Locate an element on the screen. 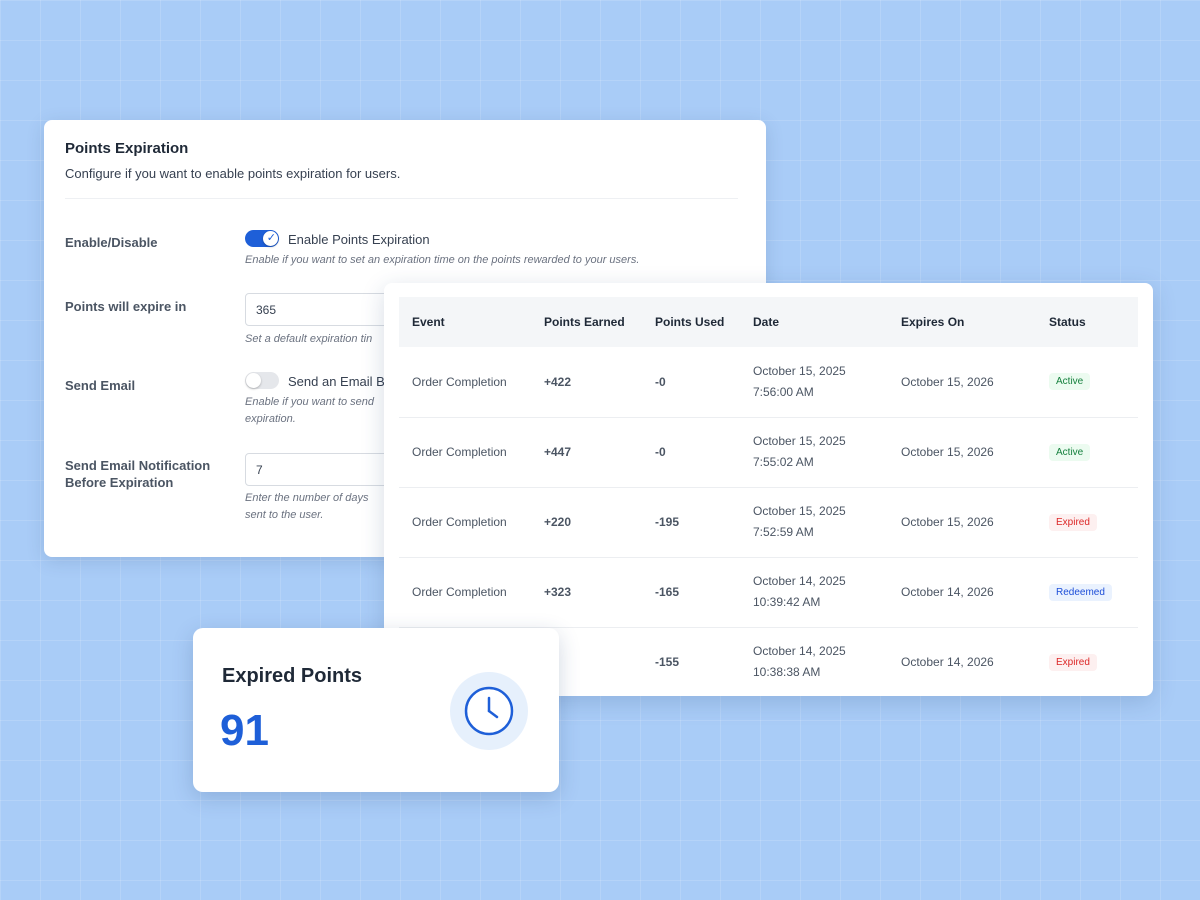  header-points-used: Points Used is located at coordinates (691, 322).